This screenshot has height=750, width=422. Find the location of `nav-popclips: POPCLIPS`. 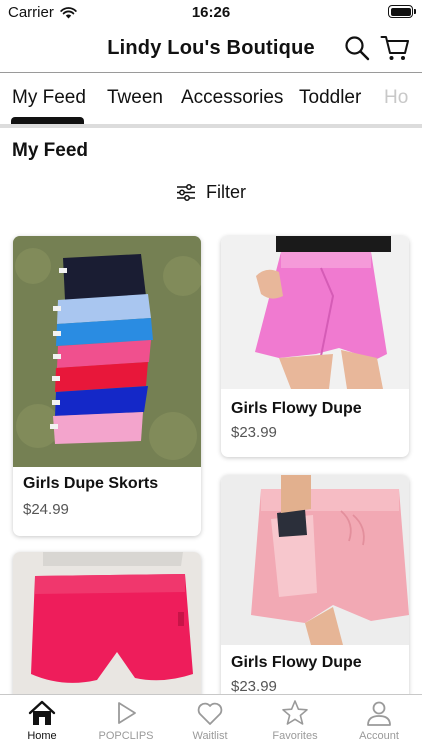

nav-popclips: POPCLIPS is located at coordinates (126, 724).